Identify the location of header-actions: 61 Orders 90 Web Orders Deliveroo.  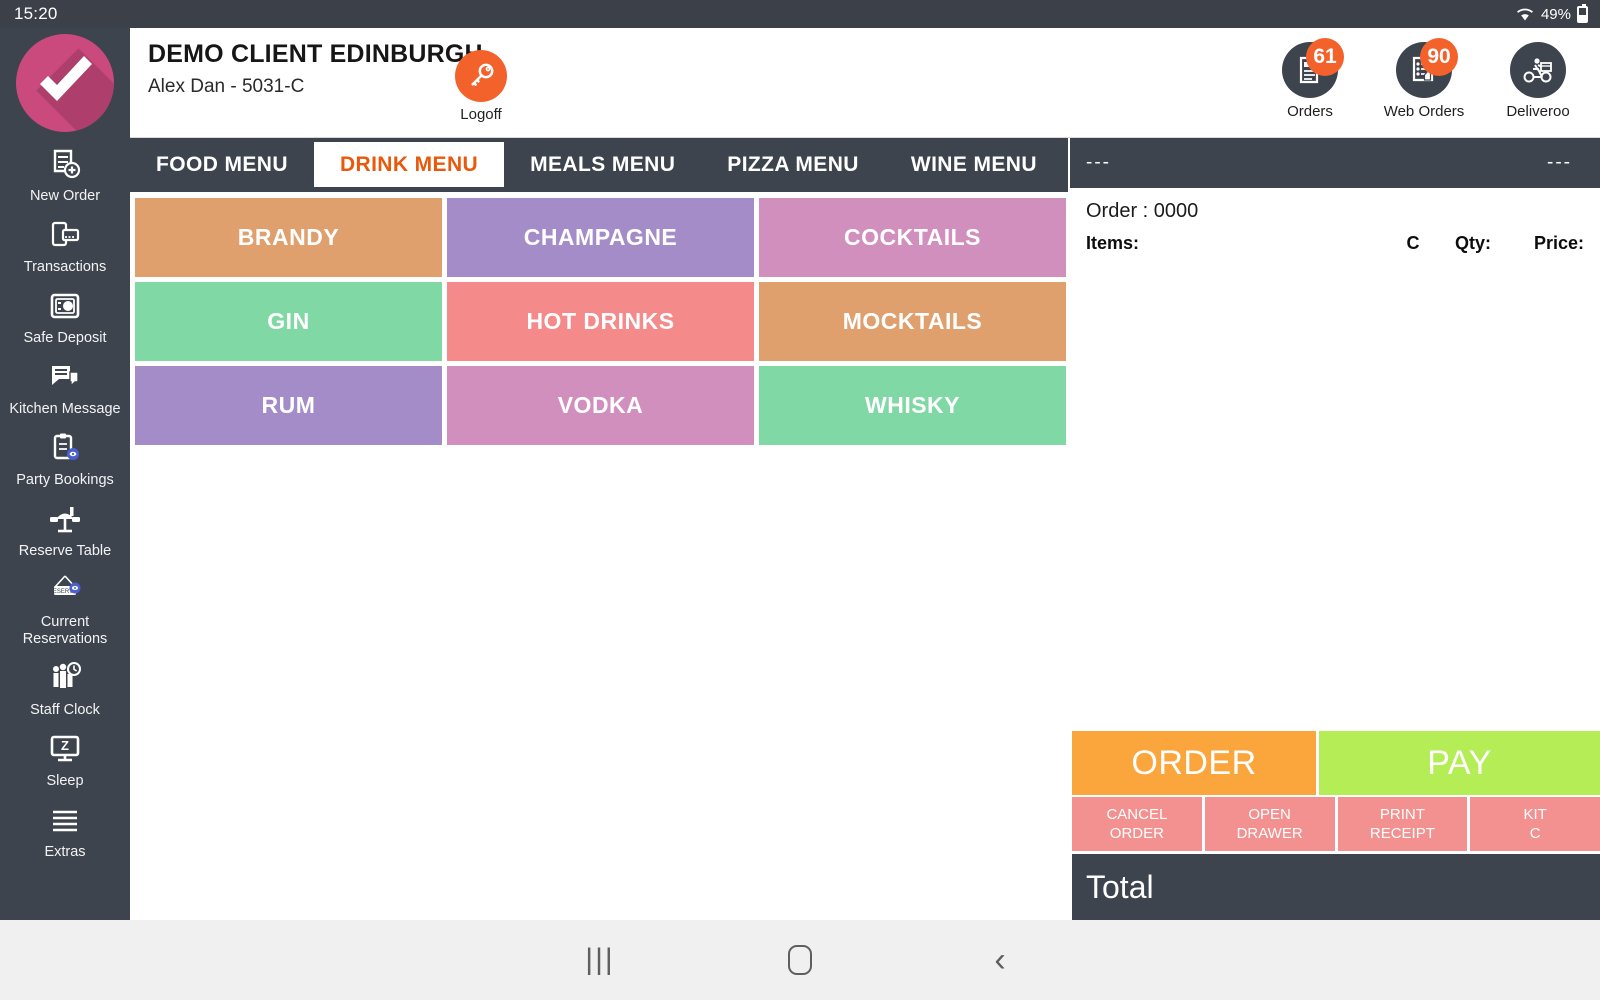
(1424, 79).